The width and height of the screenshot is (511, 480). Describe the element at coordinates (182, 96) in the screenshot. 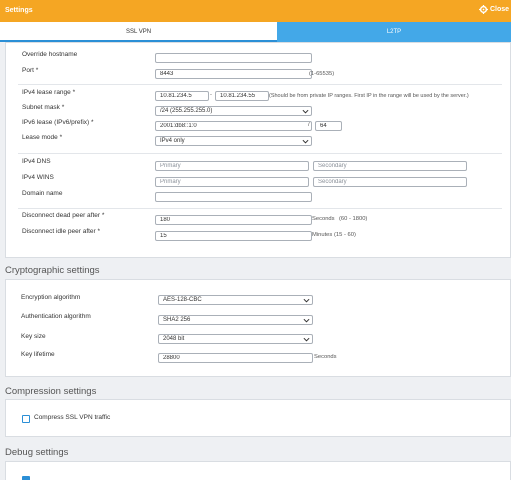

I see `ipv4-lease-start-input` at that location.